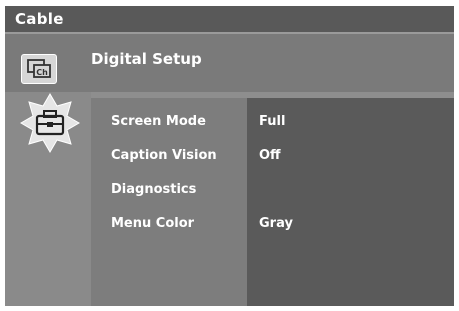  Describe the element at coordinates (42, 72) in the screenshot. I see `channel-icon-text: Ch` at that location.